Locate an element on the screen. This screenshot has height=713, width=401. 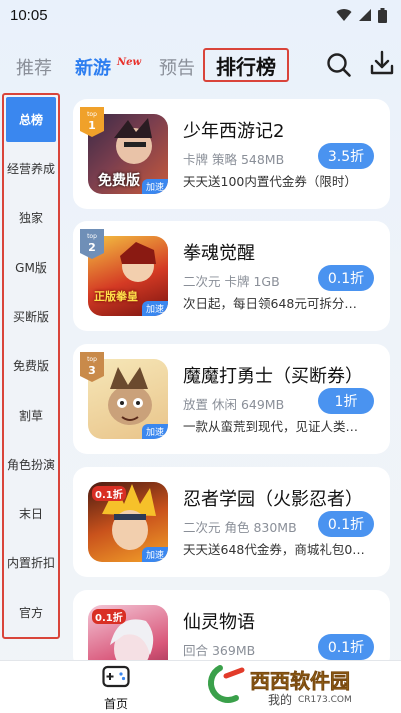
rank-badge-icon: top 1 is located at coordinates (92, 122).